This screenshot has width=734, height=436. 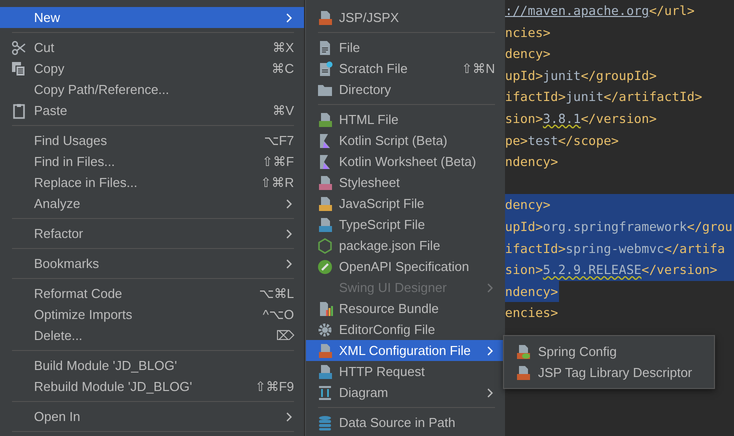 What do you see at coordinates (405, 266) in the screenshot?
I see `menu-item: OpenAPI Specification` at bounding box center [405, 266].